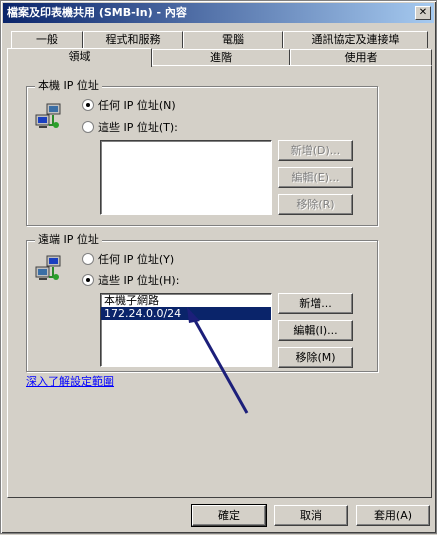 The height and width of the screenshot is (535, 437). I want to click on remote-any-ip-label: 任何 IP 位址(Y), so click(136, 259).